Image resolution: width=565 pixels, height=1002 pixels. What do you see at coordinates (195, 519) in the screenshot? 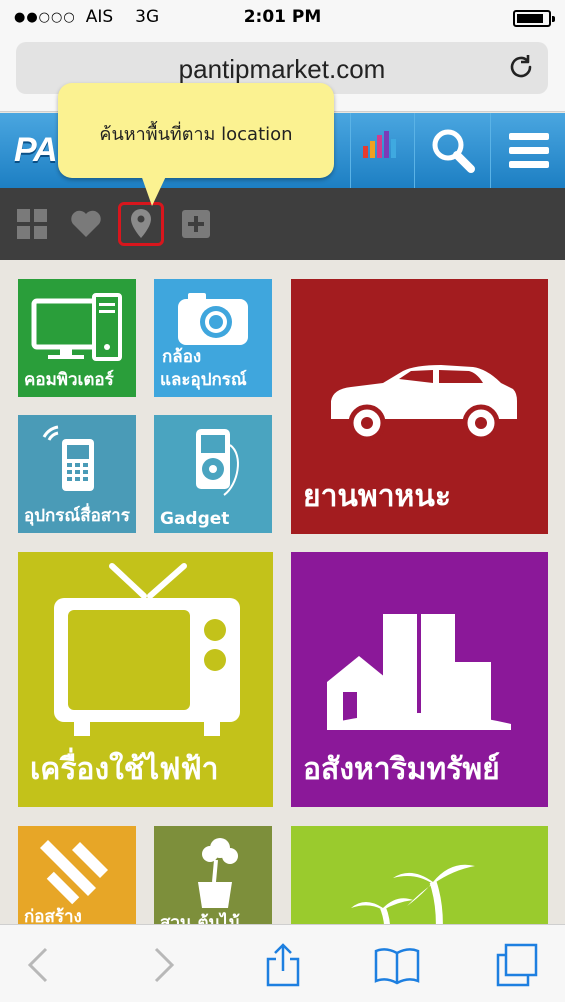
I see `category-label: Gadget` at bounding box center [195, 519].